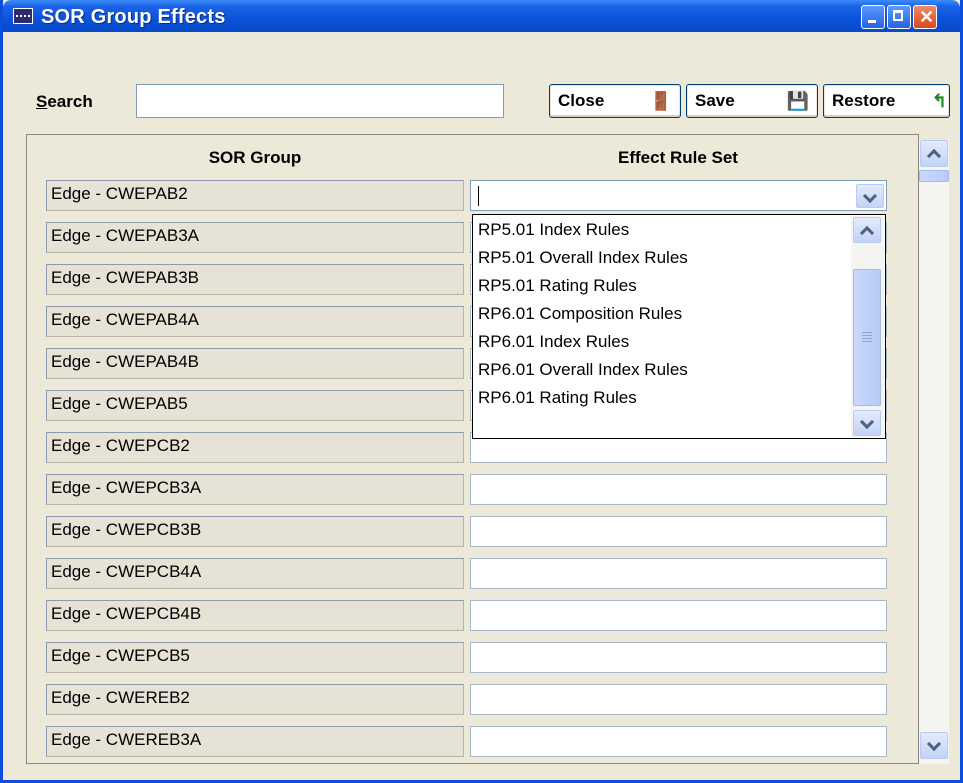  Describe the element at coordinates (478, 196) in the screenshot. I see `text-caret` at that location.